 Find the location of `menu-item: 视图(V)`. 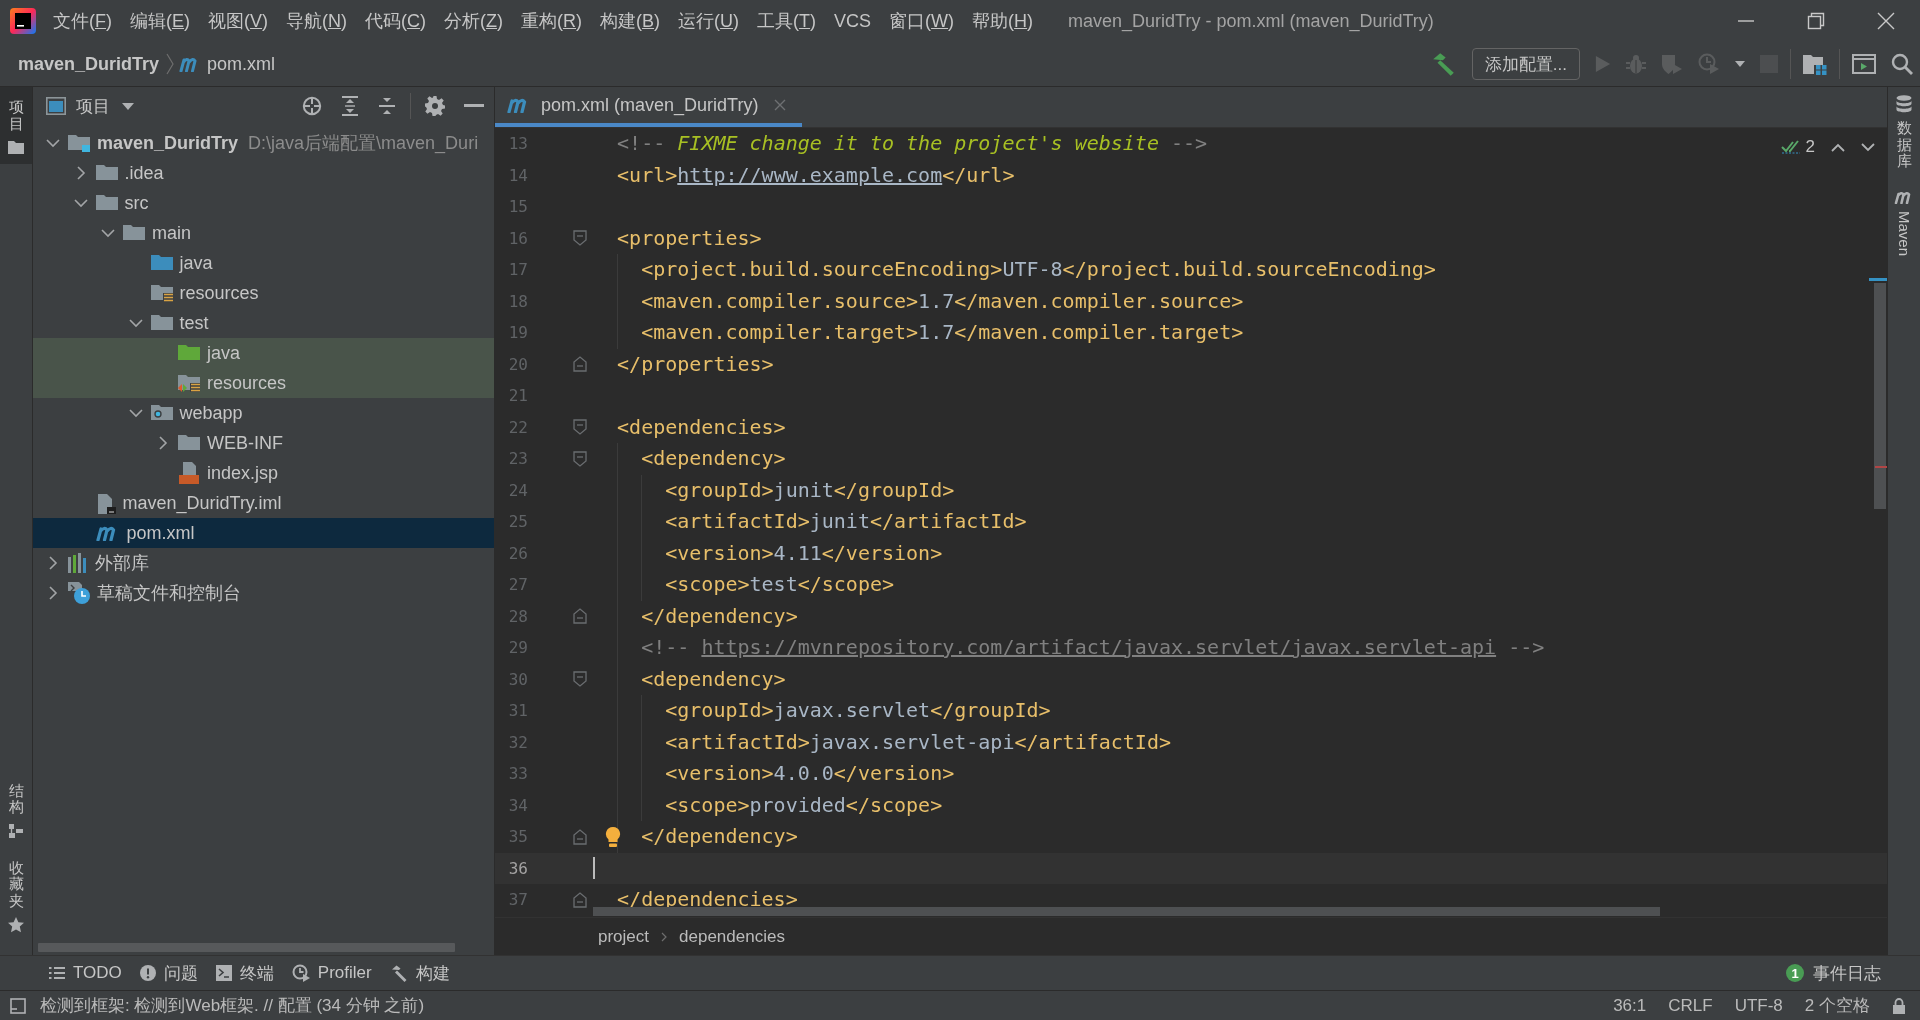

menu-item: 视图(V) is located at coordinates (238, 21).